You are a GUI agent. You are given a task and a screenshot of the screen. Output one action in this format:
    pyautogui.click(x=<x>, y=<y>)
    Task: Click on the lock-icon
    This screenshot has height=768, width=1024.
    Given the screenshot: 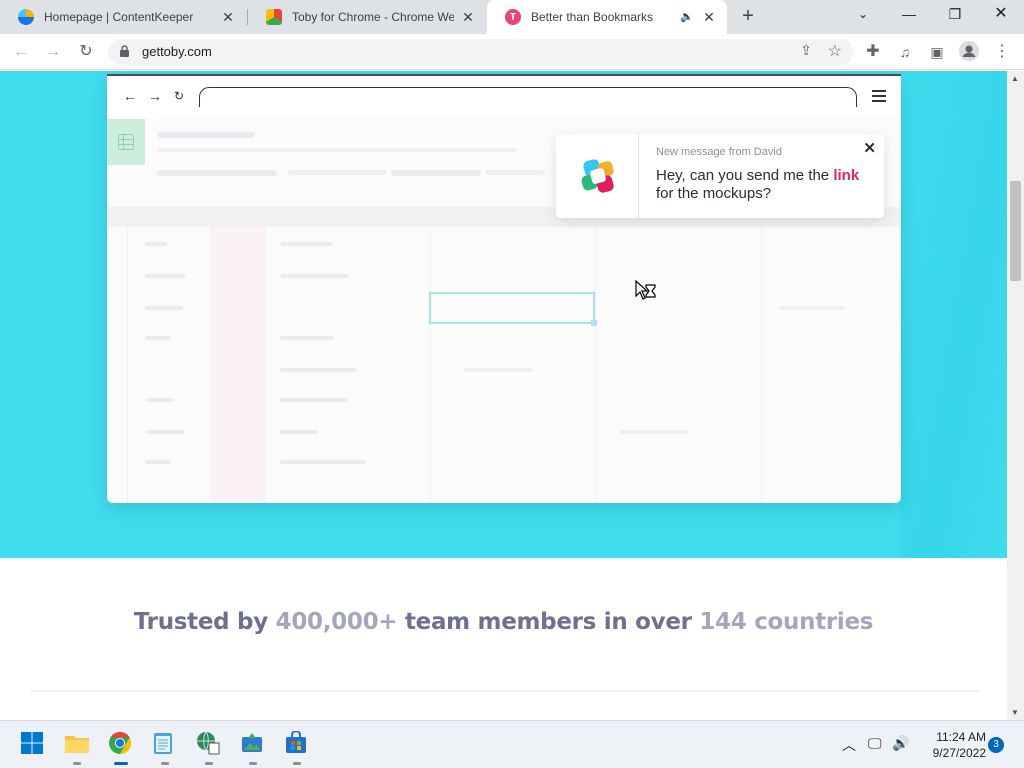 What is the action you would take?
    pyautogui.click(x=124, y=51)
    